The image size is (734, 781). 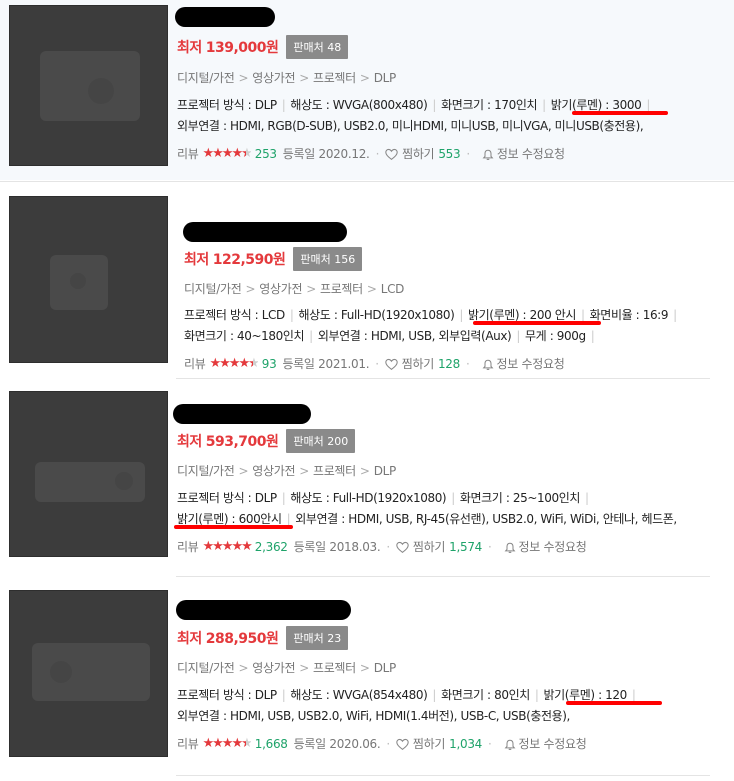 I want to click on breadcrumb: 디지털/가전 > 영상가전 > 프로젝터 > LCD, so click(x=294, y=289).